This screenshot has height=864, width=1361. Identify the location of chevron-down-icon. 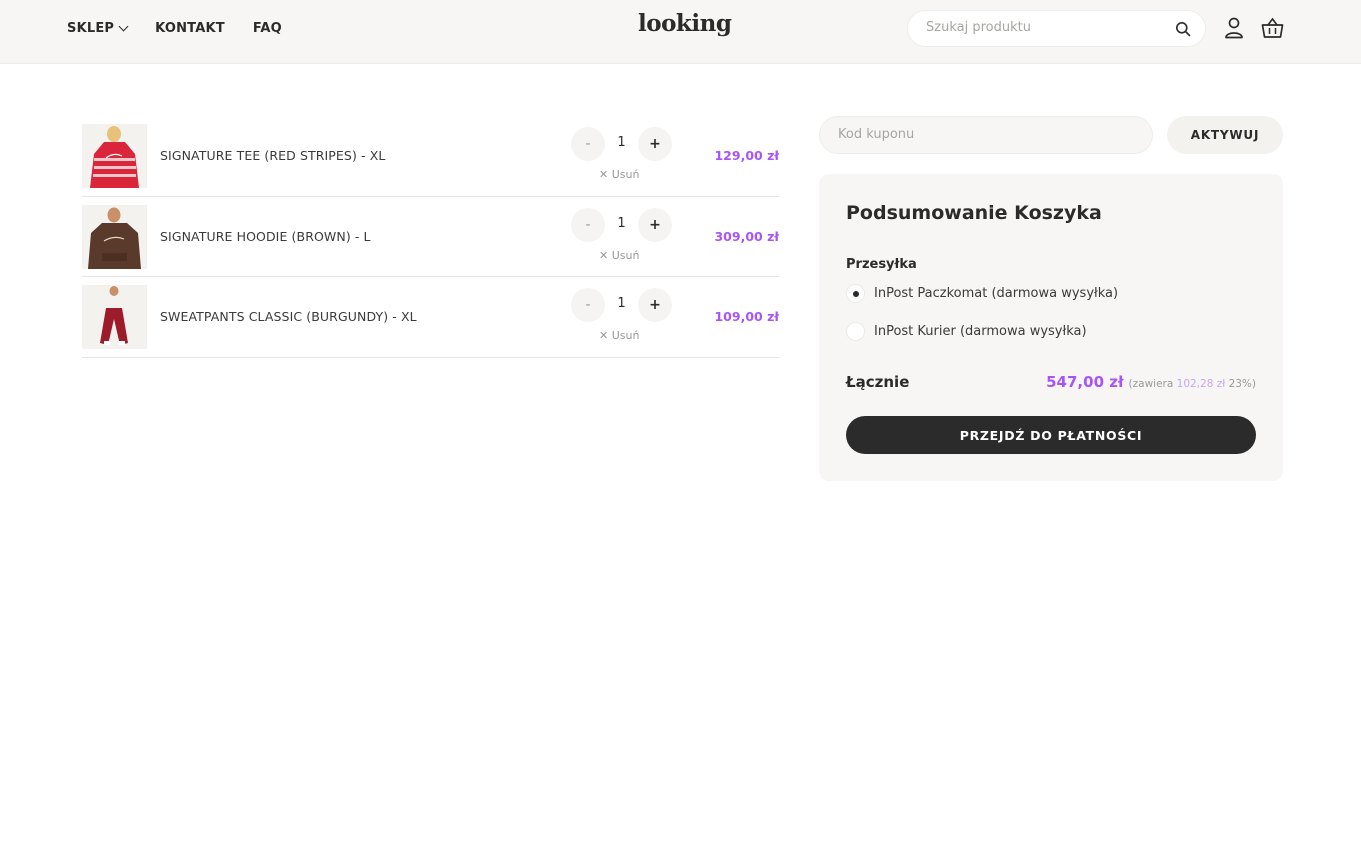
(123, 26).